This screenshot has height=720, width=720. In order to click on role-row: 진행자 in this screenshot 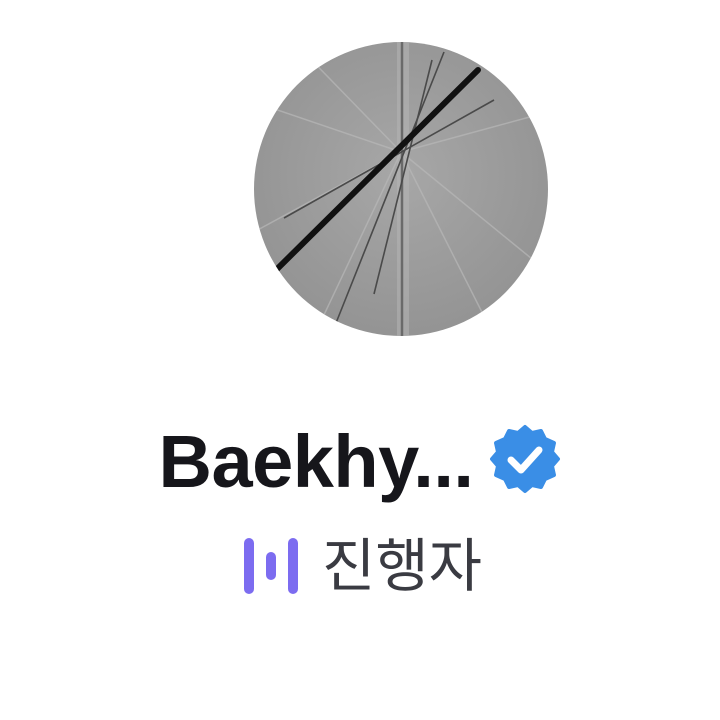, I will do `click(360, 566)`.